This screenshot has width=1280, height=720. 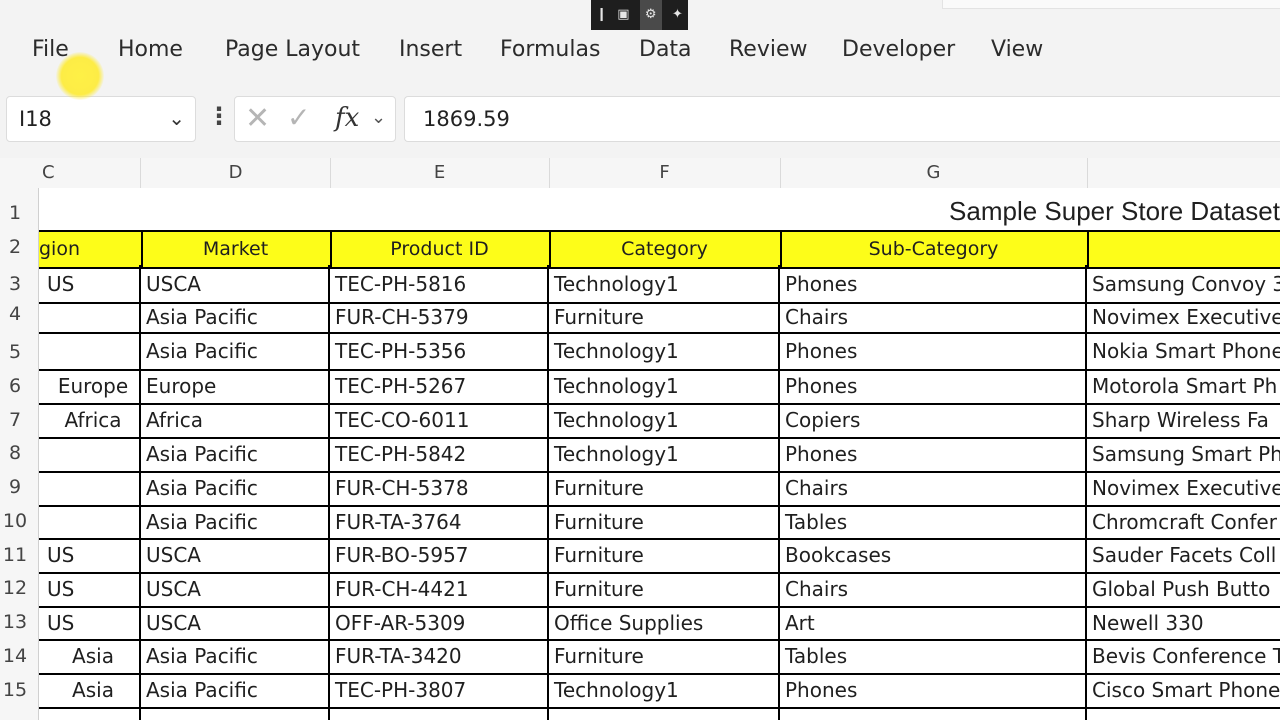 I want to click on row-header: 14, so click(x=15, y=656).